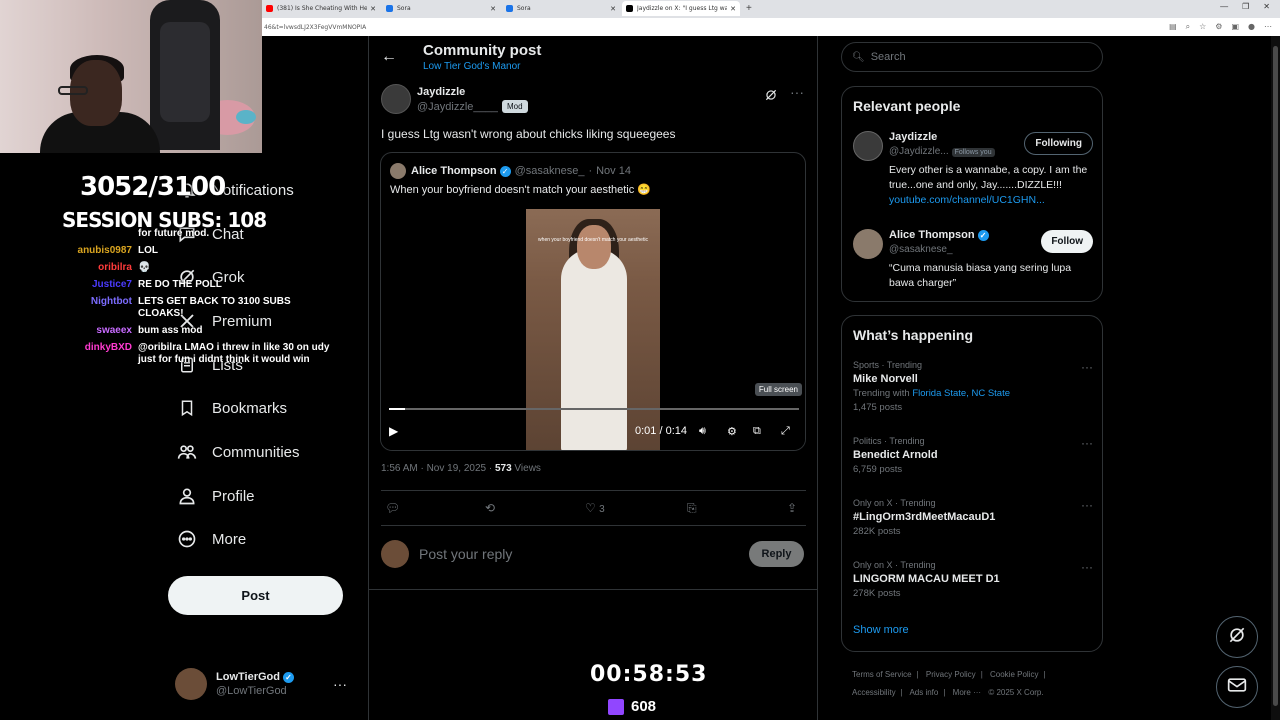 The width and height of the screenshot is (1280, 720). I want to click on nav-label: More, so click(229, 539).